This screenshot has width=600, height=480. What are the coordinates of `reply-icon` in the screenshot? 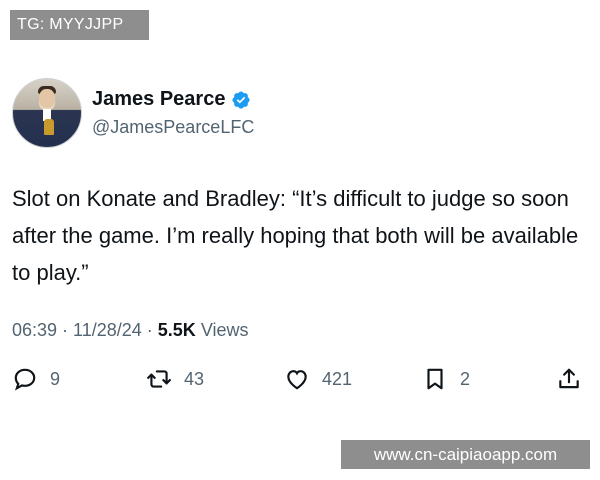 It's located at (25, 379).